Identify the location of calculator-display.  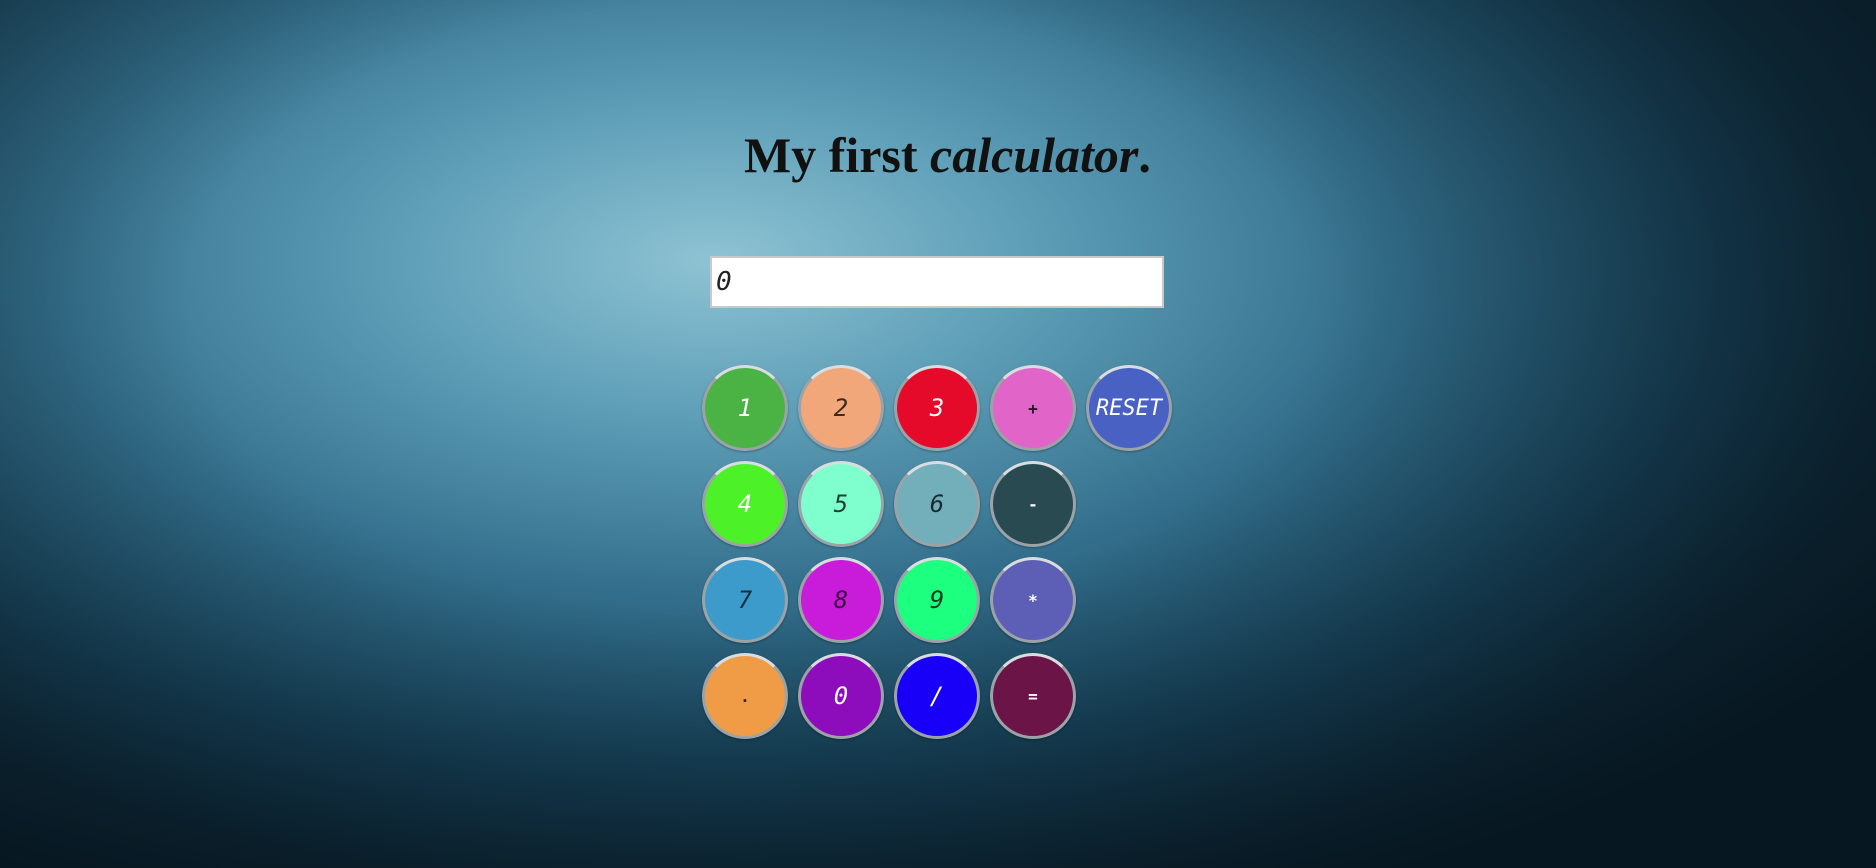
(937, 282).